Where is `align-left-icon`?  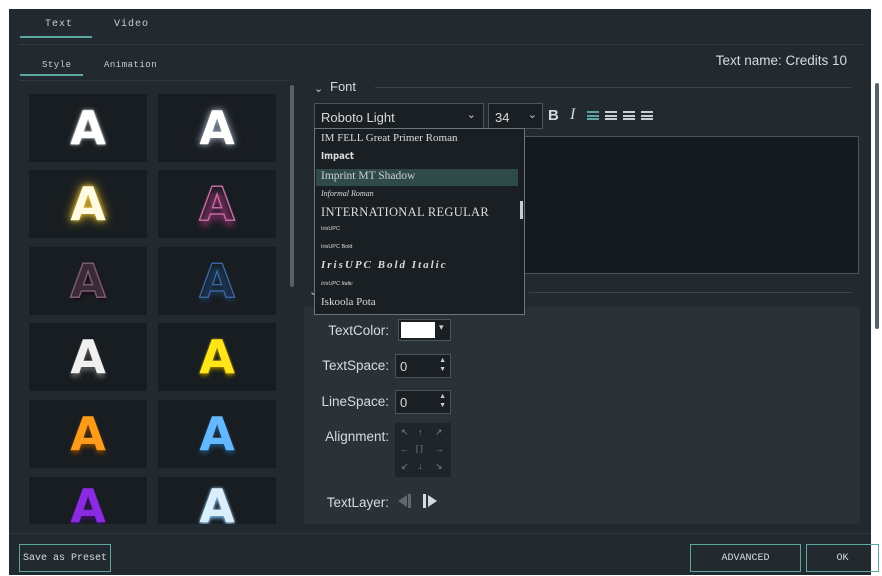 align-left-icon is located at coordinates (593, 115).